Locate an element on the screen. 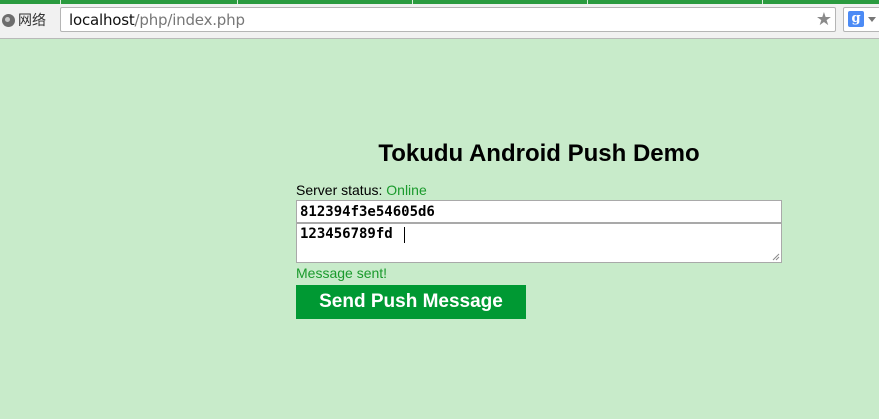 This screenshot has height=419, width=879. google-icon: g is located at coordinates (856, 19).